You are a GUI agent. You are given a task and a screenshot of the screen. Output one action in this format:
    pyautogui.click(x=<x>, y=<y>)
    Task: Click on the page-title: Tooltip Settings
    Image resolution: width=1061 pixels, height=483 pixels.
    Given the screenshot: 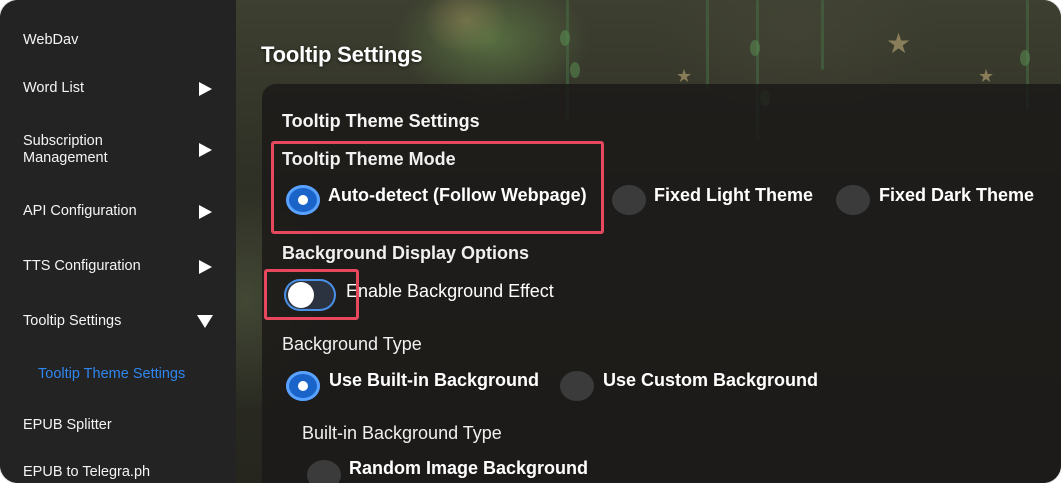 What is the action you would take?
    pyautogui.click(x=342, y=54)
    